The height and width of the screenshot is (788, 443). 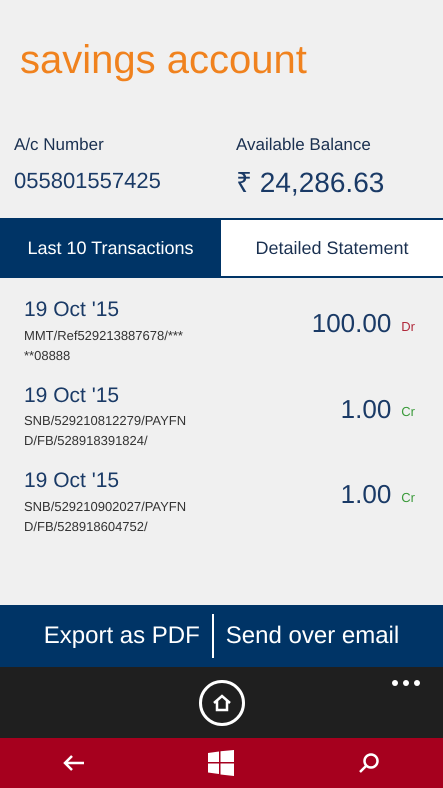 I want to click on back-arrow-icon, so click(x=73, y=763).